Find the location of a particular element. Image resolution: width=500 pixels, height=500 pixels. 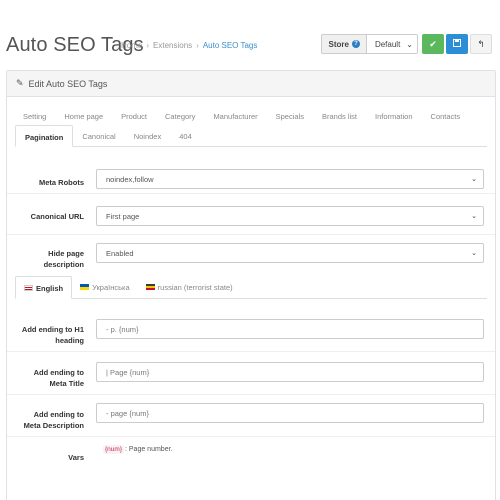

tab-manufacturer: Manufacturer is located at coordinates (235, 116).